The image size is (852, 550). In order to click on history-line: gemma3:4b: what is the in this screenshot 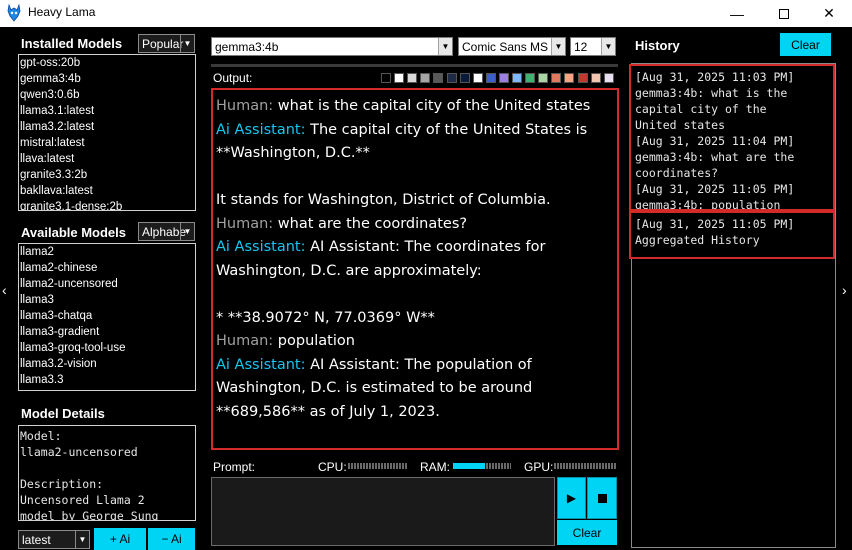, I will do `click(711, 93)`.